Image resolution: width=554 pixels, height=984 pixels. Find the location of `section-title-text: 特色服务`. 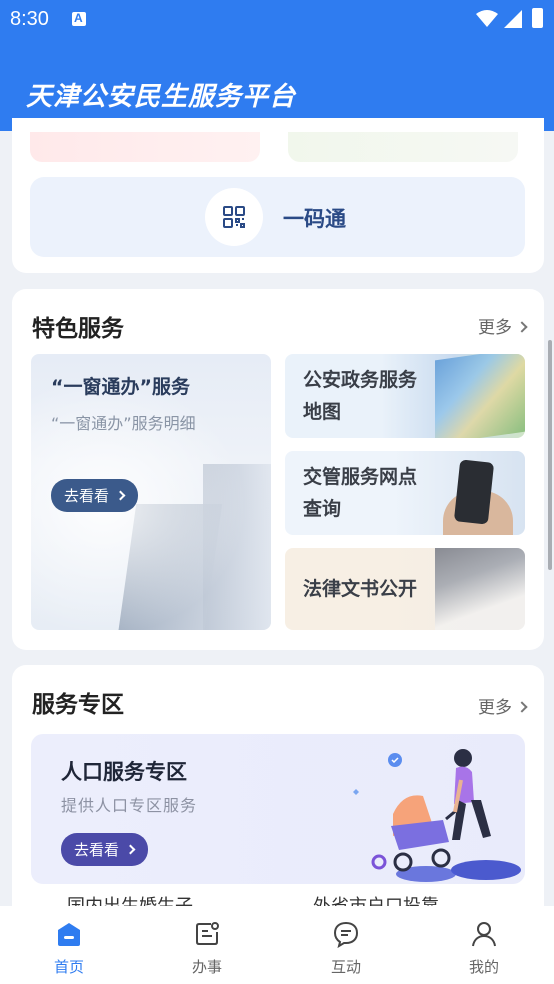

section-title-text: 特色服务 is located at coordinates (78, 329).